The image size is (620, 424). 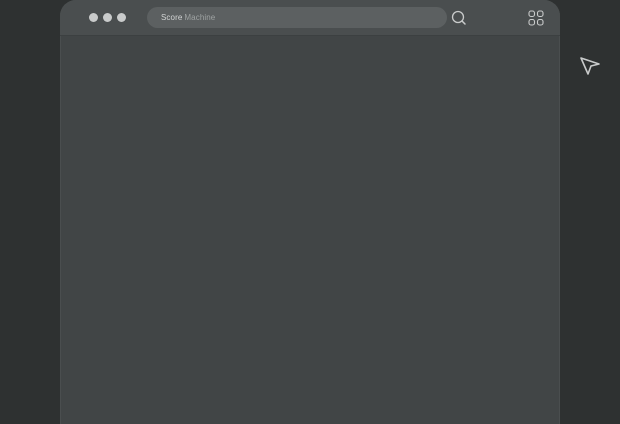 What do you see at coordinates (200, 17) in the screenshot?
I see `address-bar-product: Machine` at bounding box center [200, 17].